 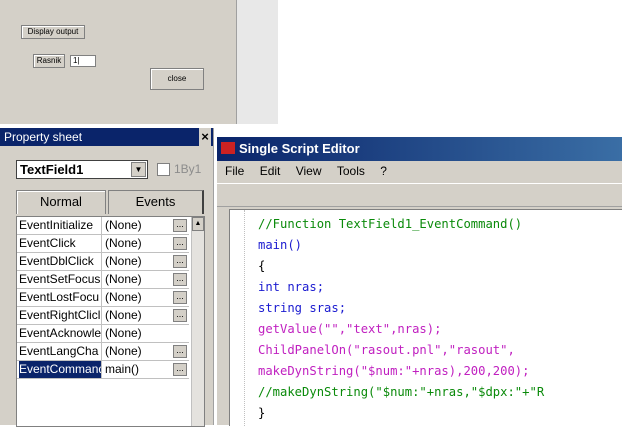 I want to click on event-name: EventLostFocu, so click(x=60, y=297).